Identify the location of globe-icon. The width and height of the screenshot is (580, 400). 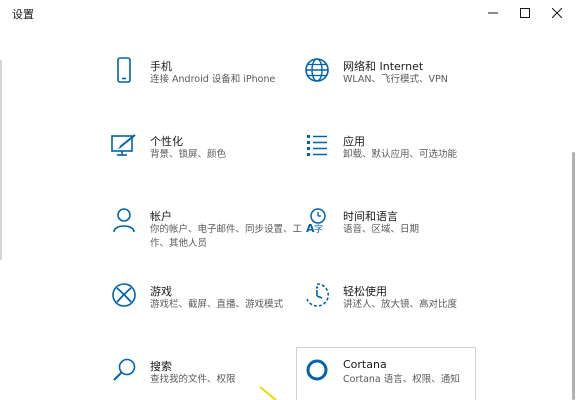
(317, 70).